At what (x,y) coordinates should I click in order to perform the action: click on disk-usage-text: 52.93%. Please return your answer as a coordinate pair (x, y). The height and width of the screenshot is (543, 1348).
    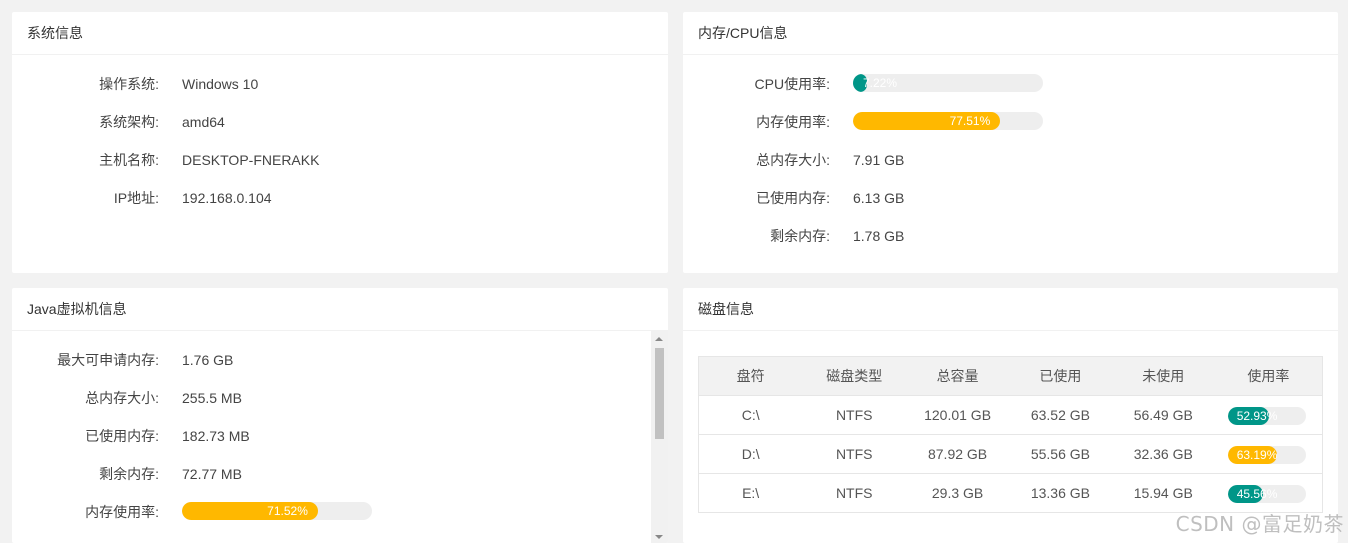
    Looking at the image, I should click on (1257, 416).